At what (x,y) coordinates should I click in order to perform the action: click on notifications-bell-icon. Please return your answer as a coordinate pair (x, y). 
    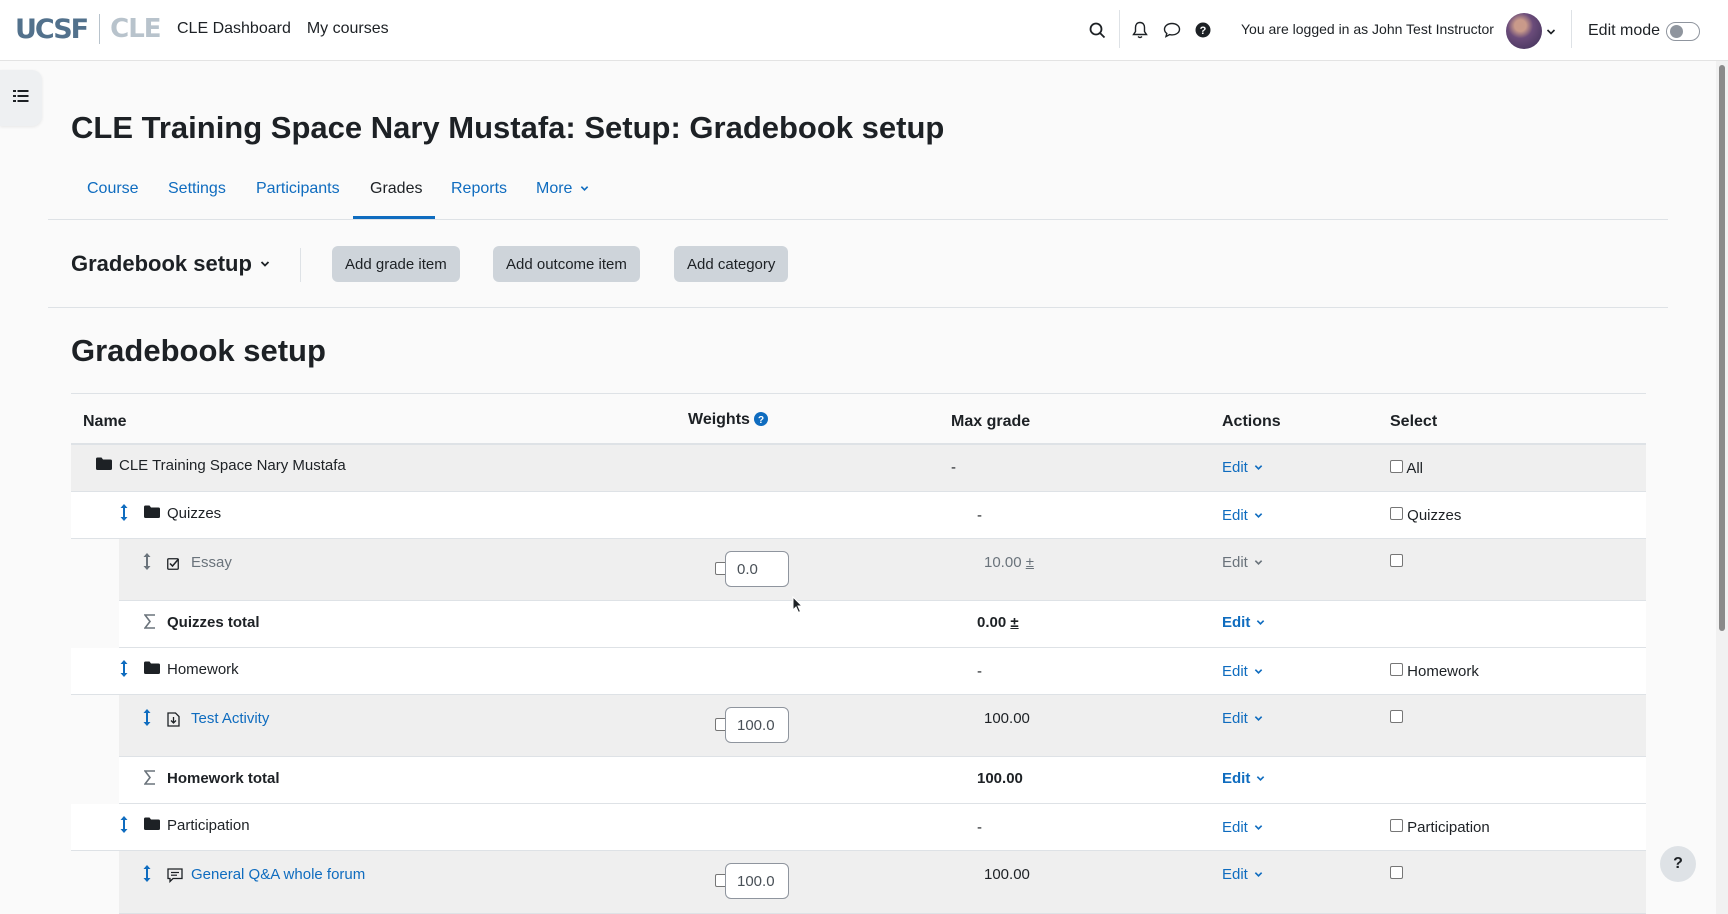
    Looking at the image, I should click on (1140, 30).